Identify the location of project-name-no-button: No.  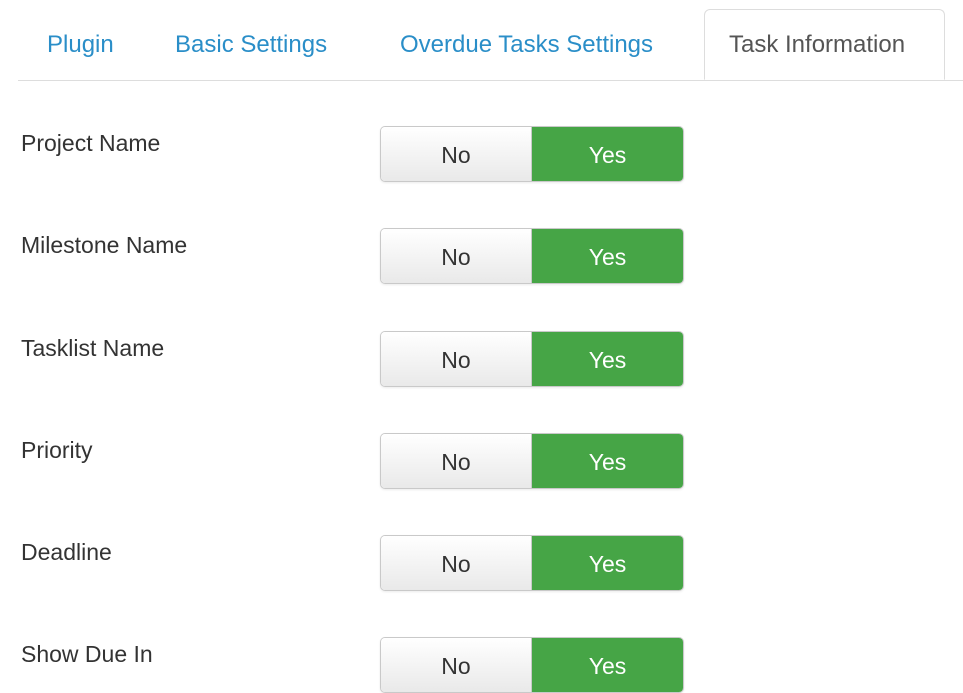
(456, 154).